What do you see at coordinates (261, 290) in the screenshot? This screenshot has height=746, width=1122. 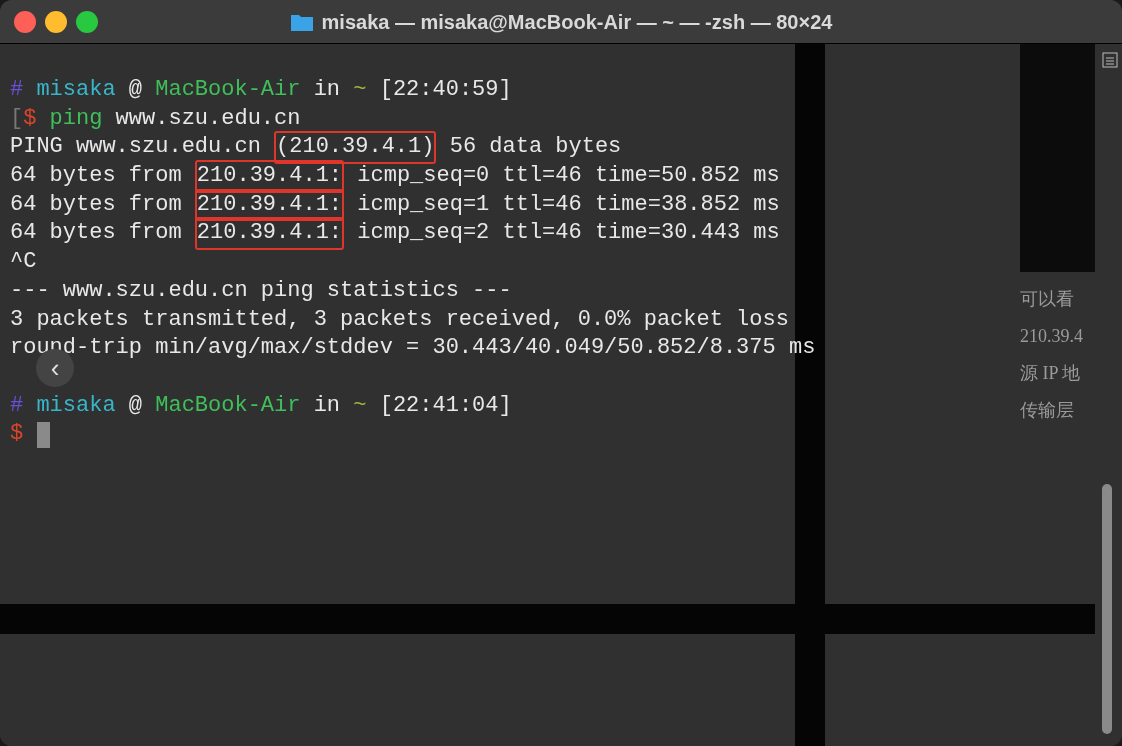 I see `terminal-text: --- www.szu.edu.cn ping statistics ---` at bounding box center [261, 290].